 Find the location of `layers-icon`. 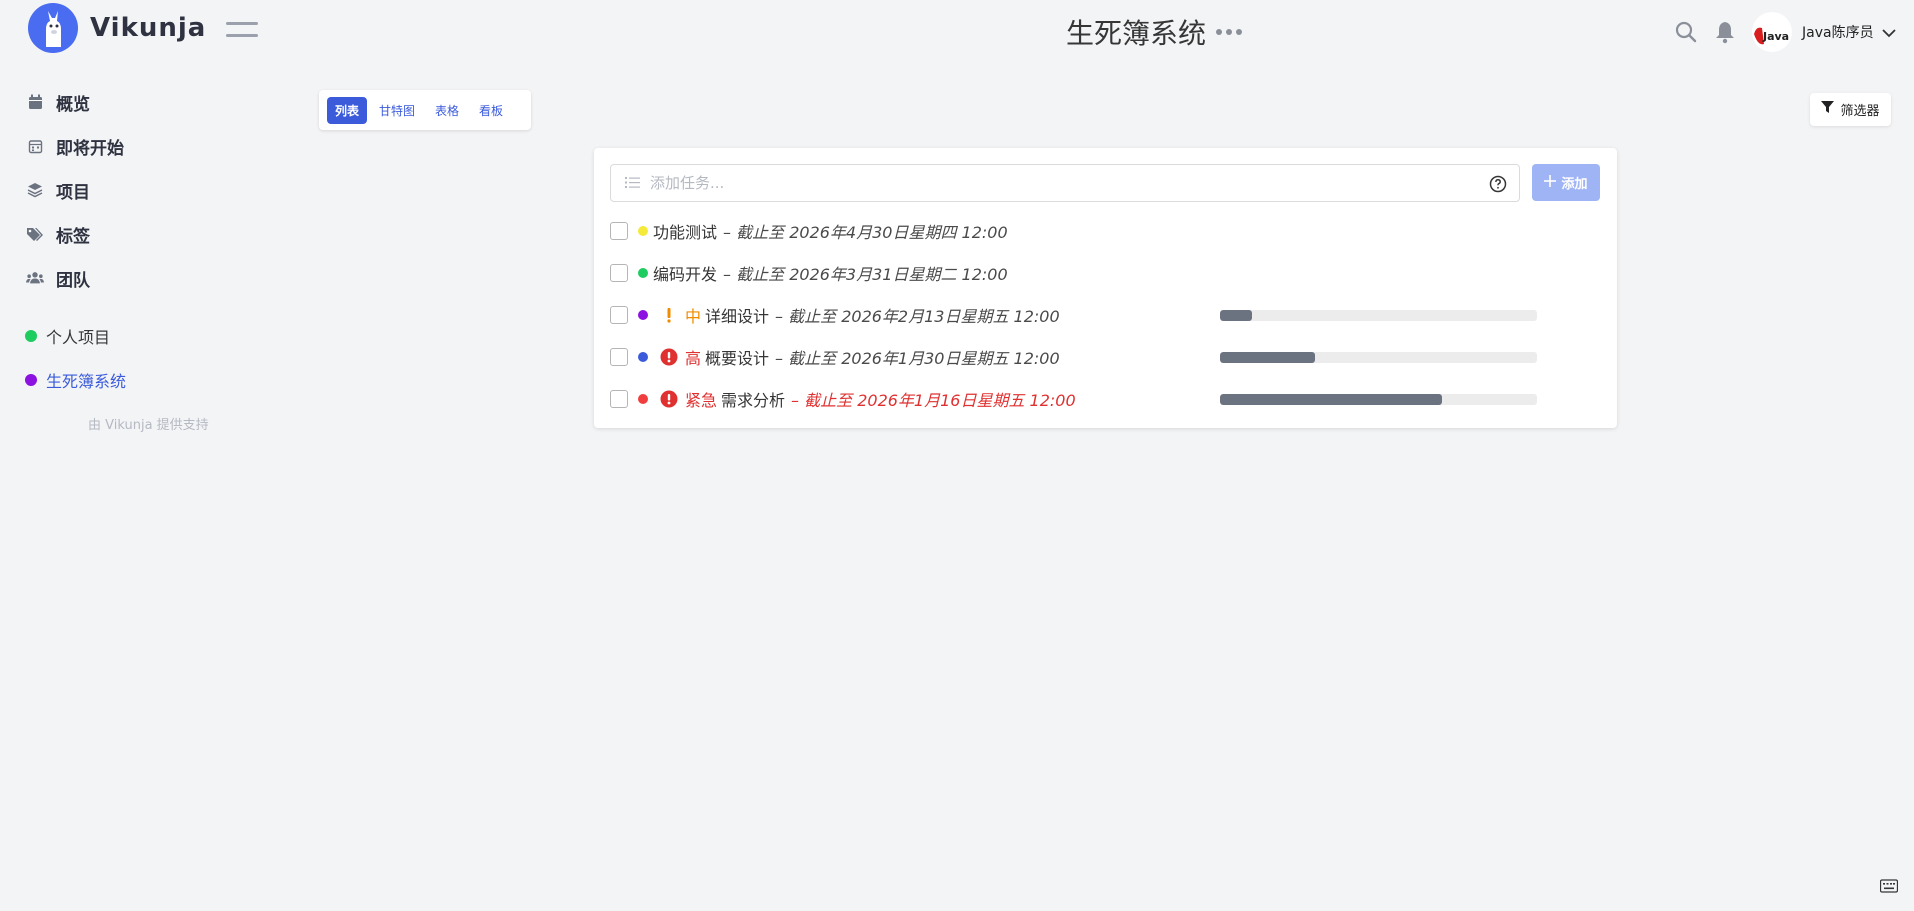

layers-icon is located at coordinates (35, 190).